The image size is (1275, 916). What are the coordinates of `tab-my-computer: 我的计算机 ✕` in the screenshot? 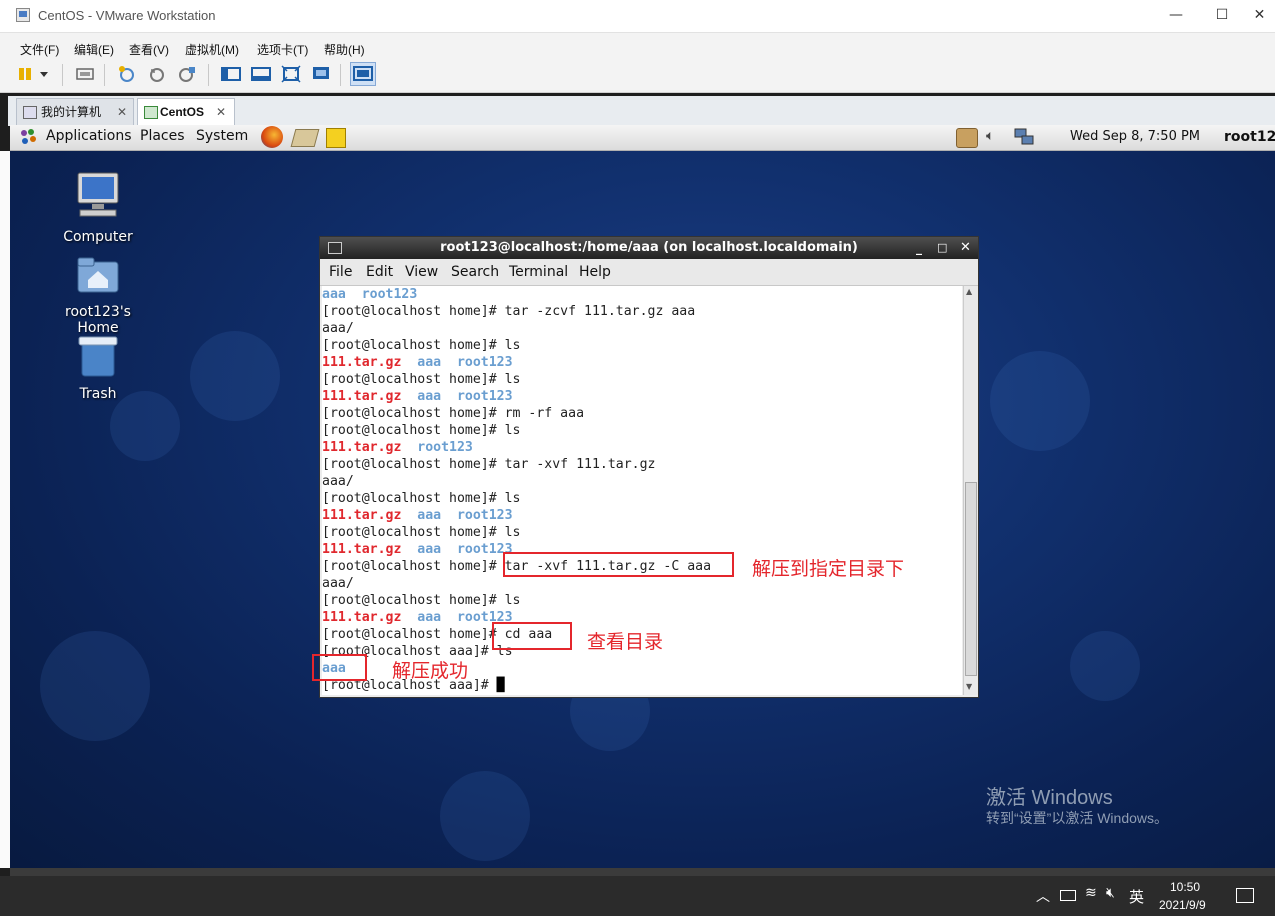 It's located at (75, 111).